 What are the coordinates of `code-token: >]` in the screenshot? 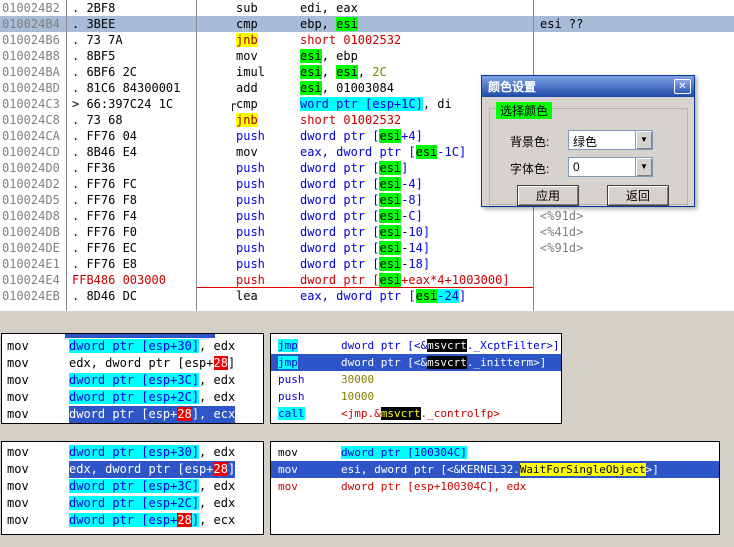 It's located at (652, 469).